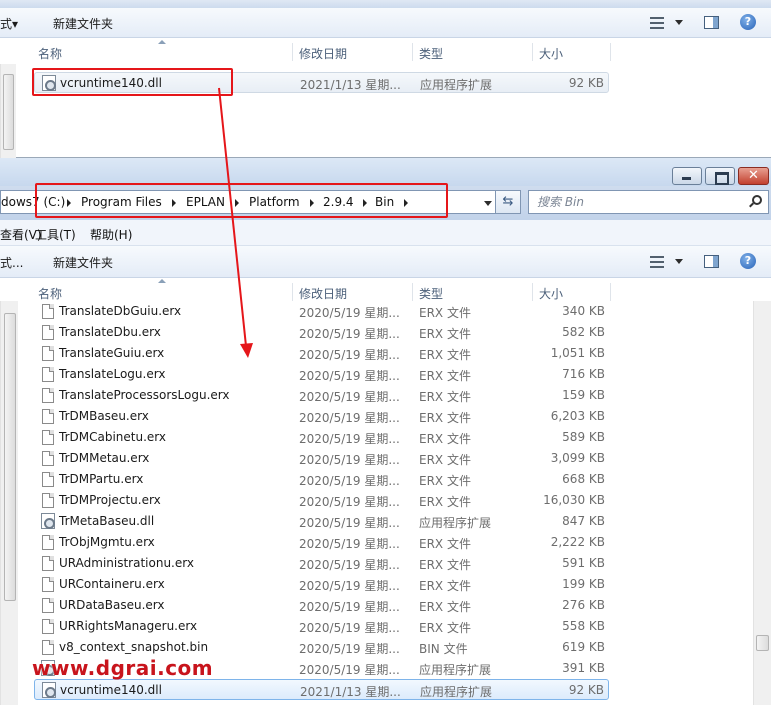 The image size is (771, 705). I want to click on annotation-arrow-head, so click(246, 350).